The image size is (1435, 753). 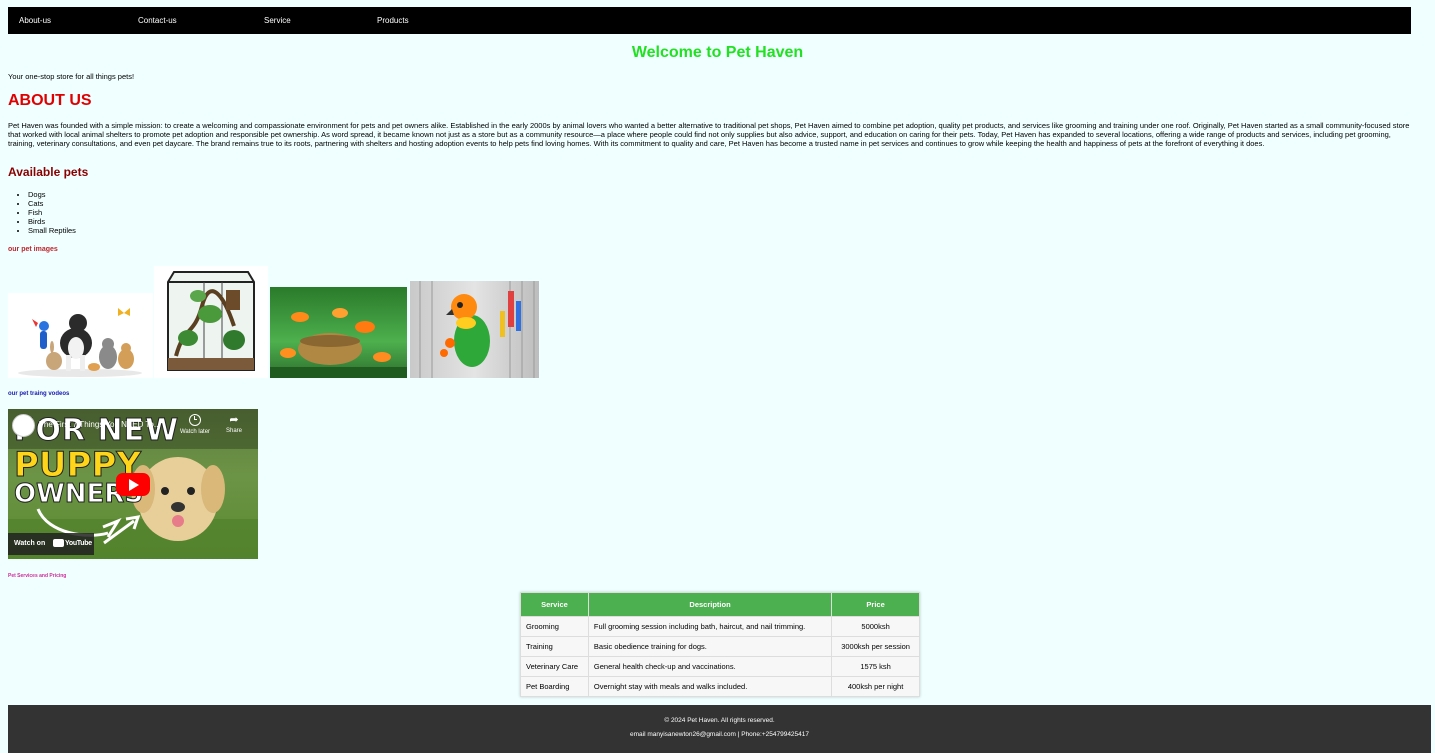 What do you see at coordinates (554, 686) in the screenshot?
I see `service-name: Pet Boarding` at bounding box center [554, 686].